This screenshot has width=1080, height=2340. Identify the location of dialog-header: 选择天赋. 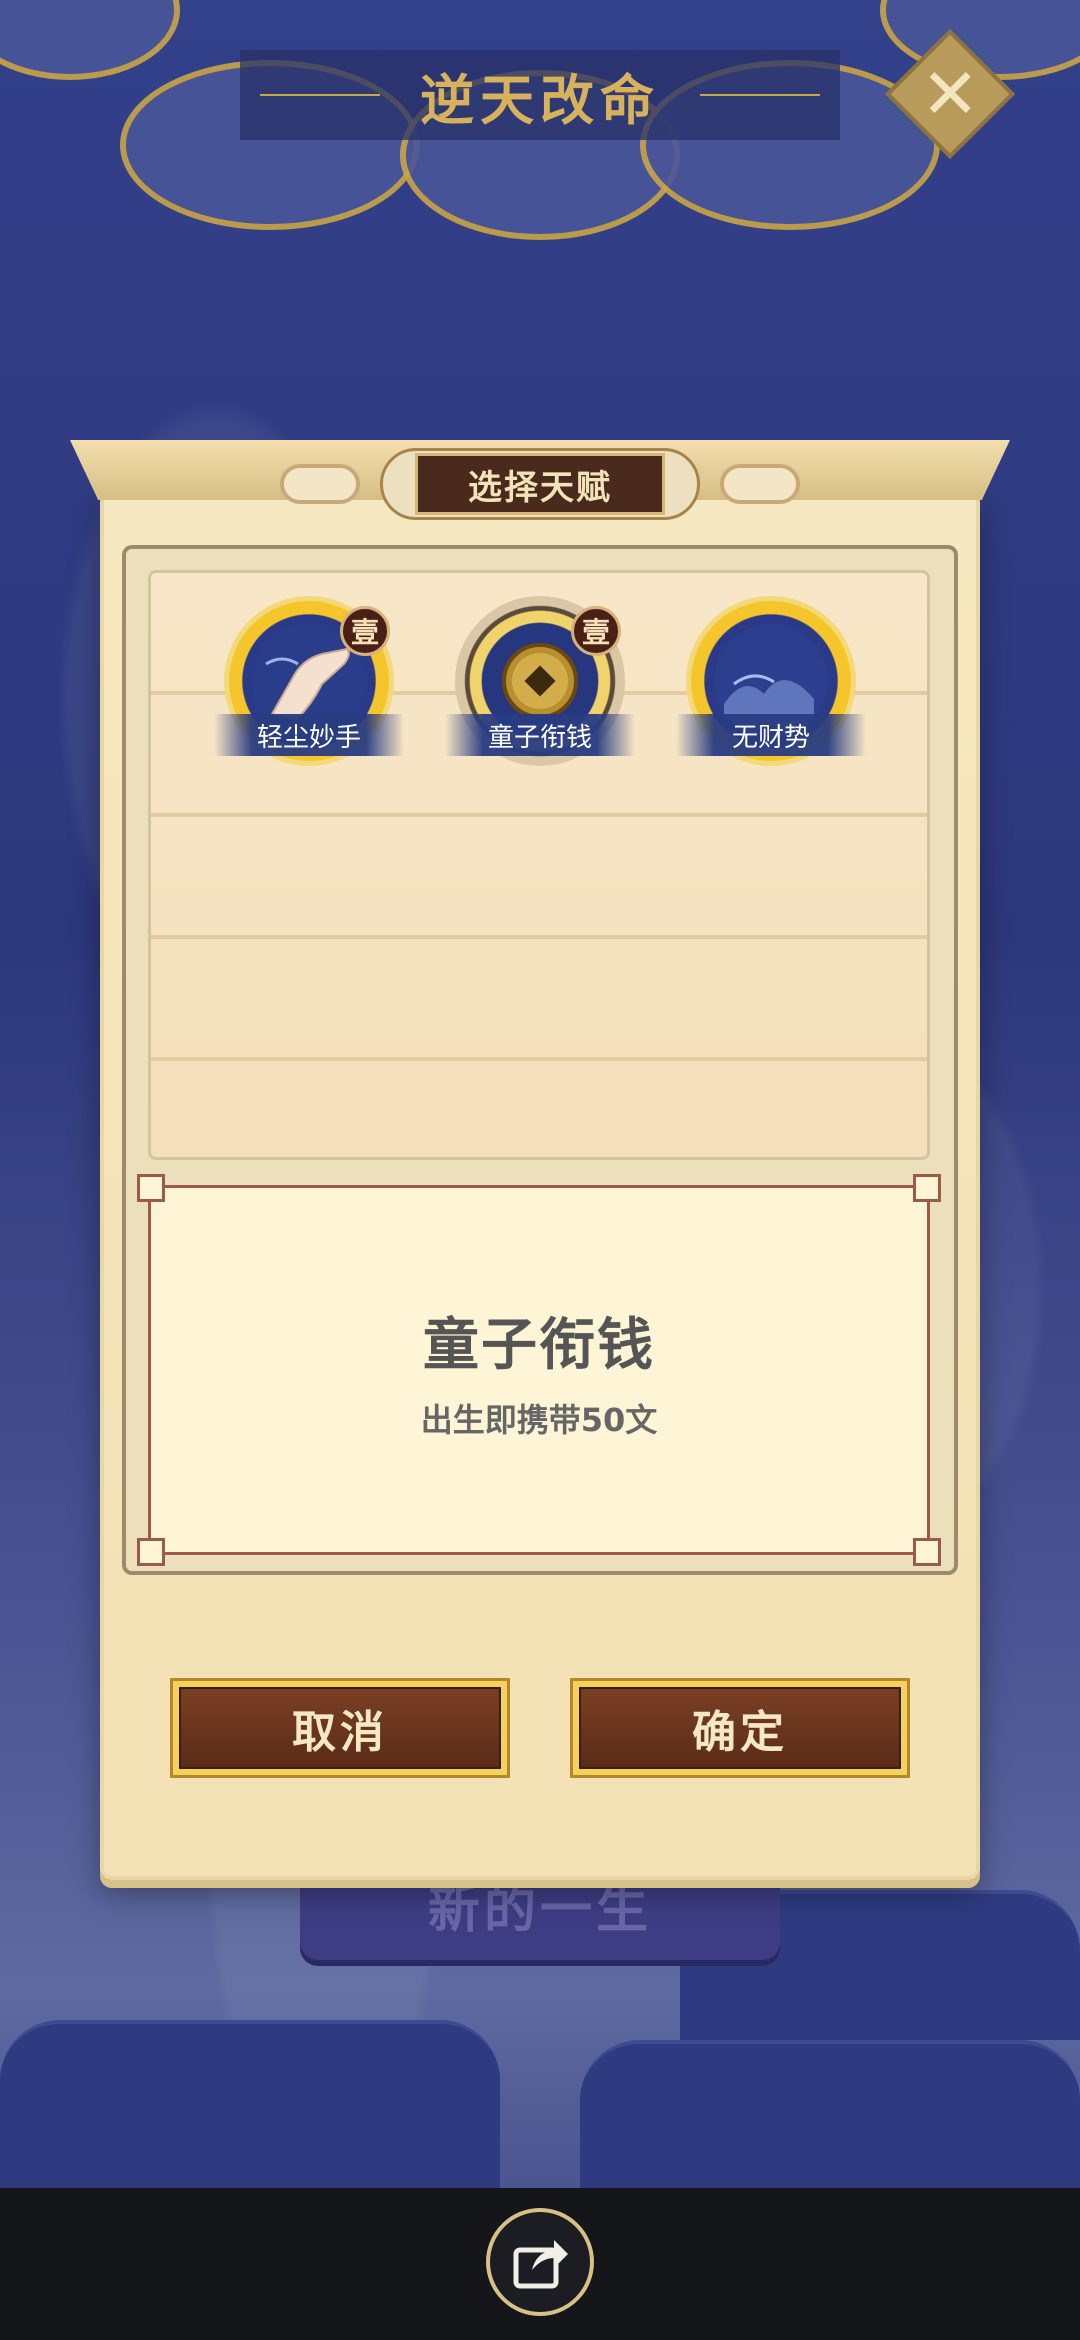
(540, 484).